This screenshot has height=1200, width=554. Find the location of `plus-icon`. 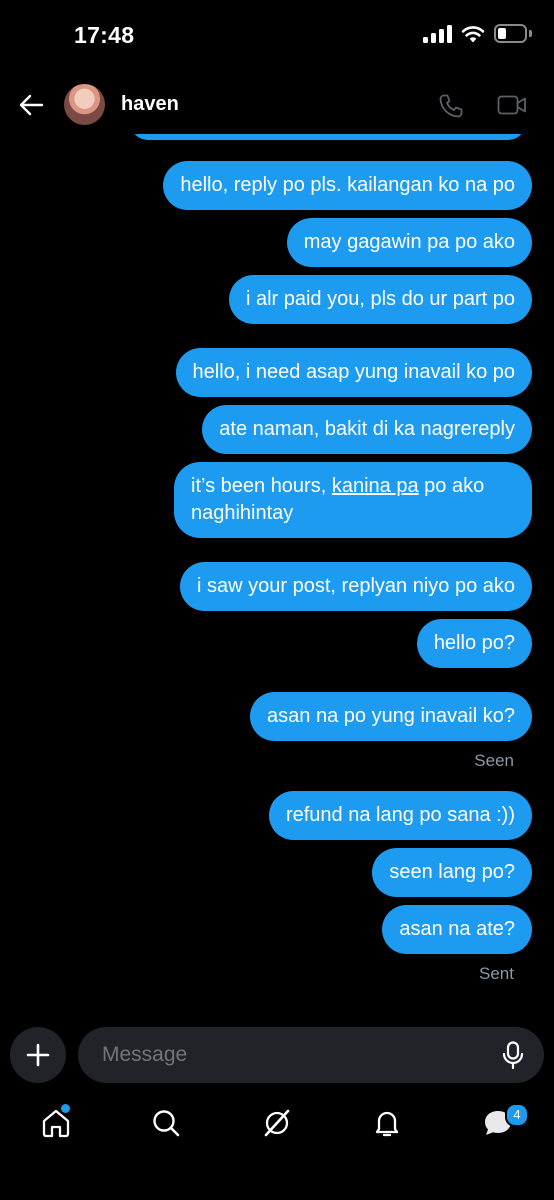

plus-icon is located at coordinates (38, 1055).